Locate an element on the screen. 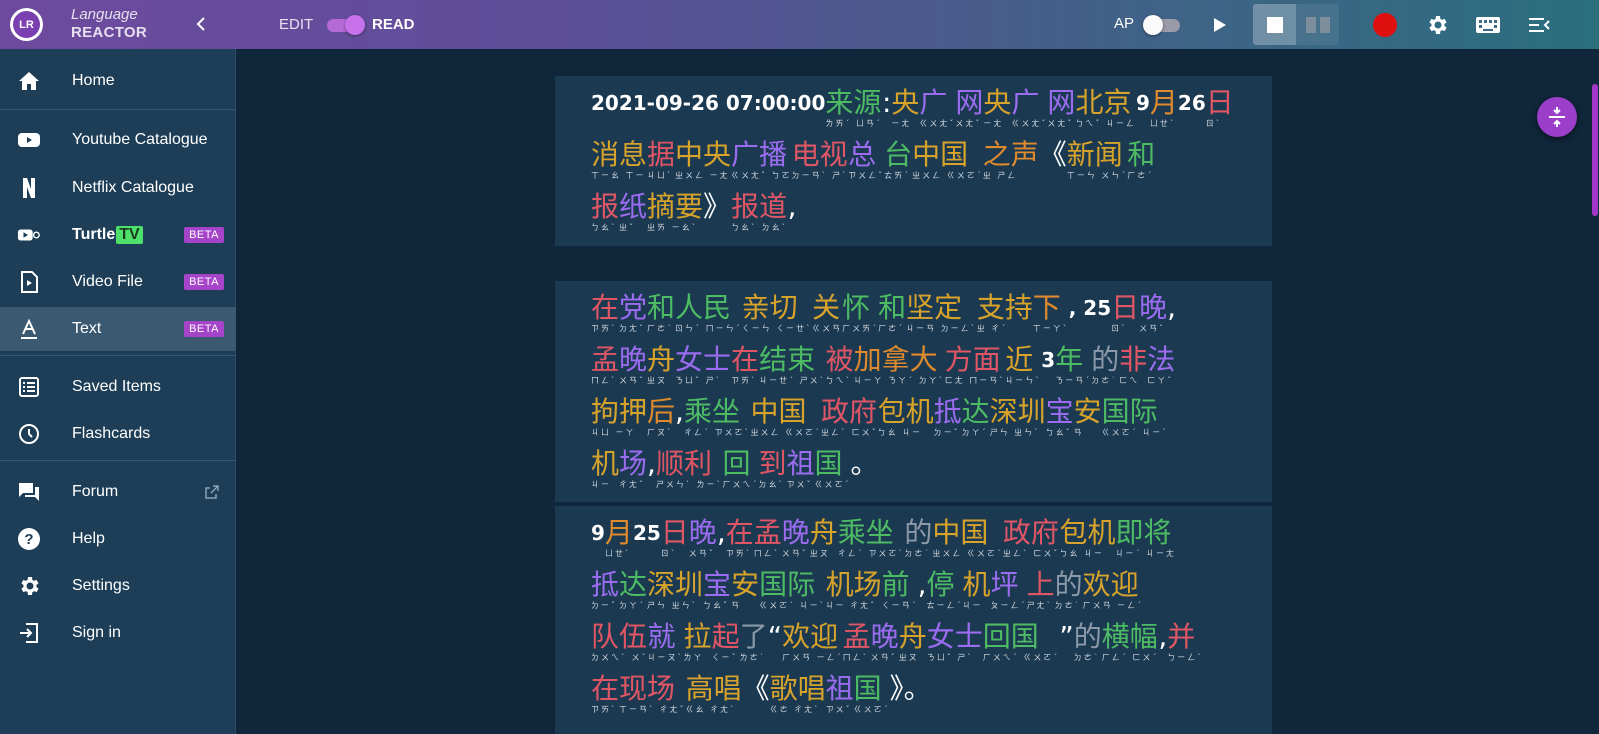  word-token: 女士 ㄋㄩˇ ㄕˋ is located at coordinates (955, 643).